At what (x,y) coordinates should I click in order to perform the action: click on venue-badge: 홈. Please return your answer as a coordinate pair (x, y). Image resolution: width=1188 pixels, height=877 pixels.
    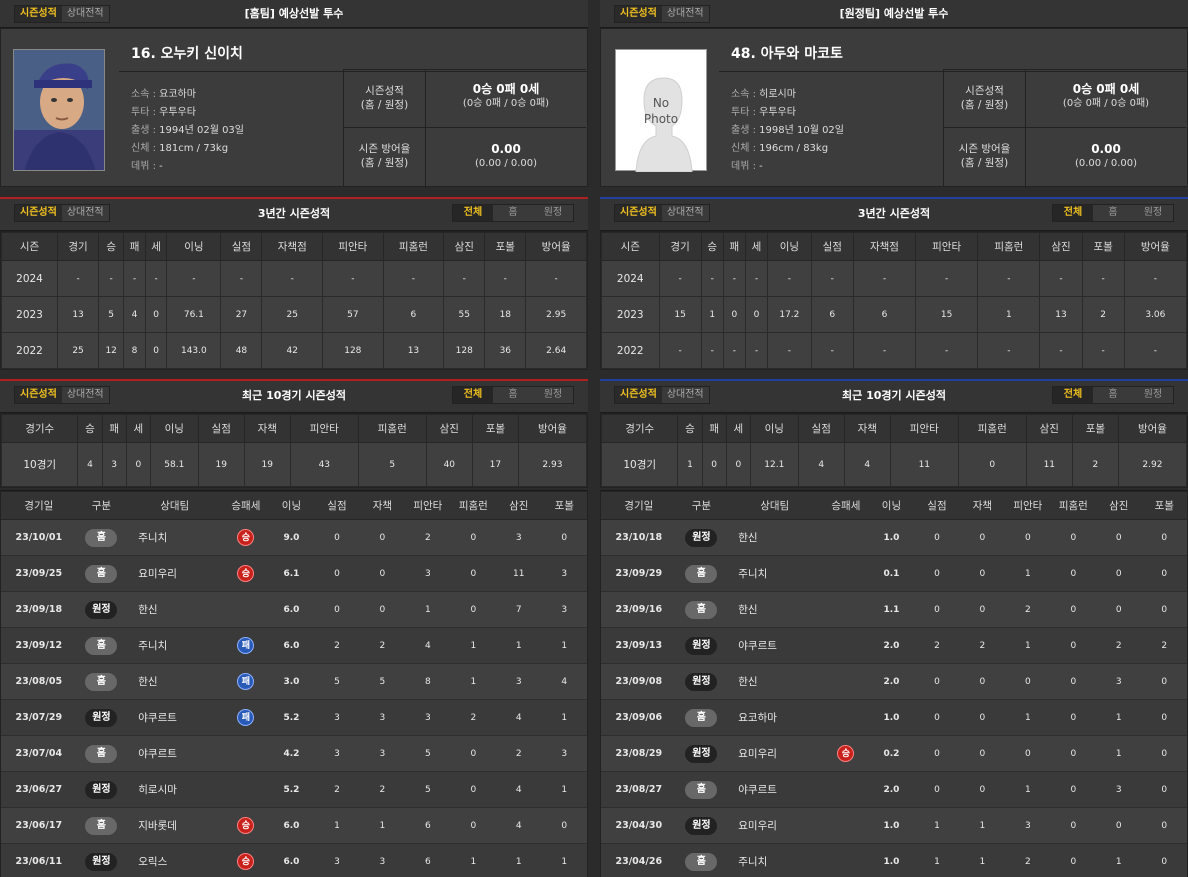
    Looking at the image, I should click on (701, 861).